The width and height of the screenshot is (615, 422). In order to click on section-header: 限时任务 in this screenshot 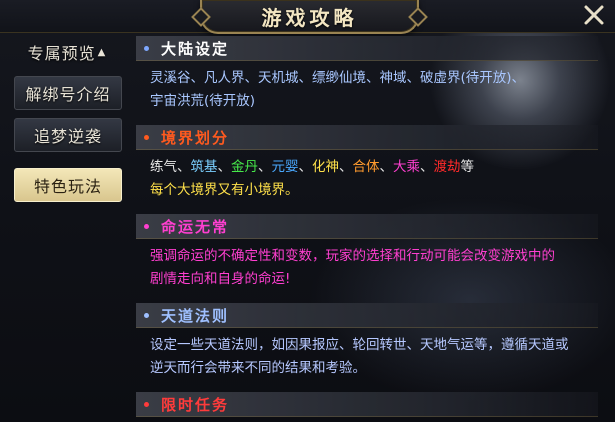, I will do `click(367, 404)`.